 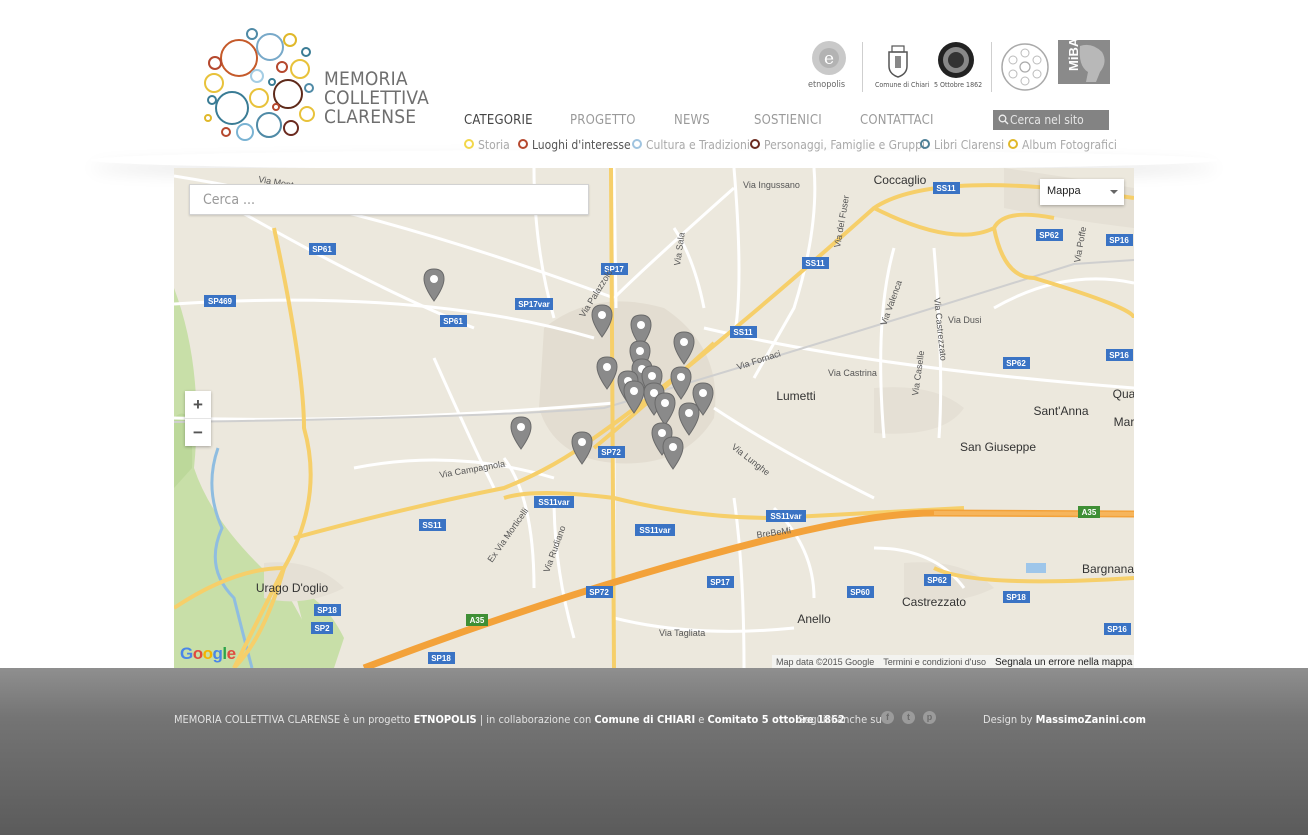 I want to click on category-luoghi: Luoghi d'interesse, so click(x=574, y=145).